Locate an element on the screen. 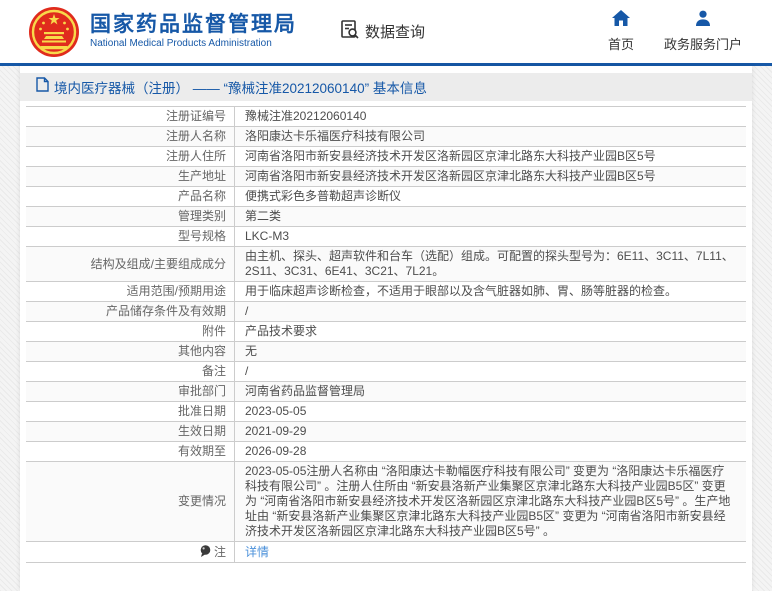  row-label: 变更情况 is located at coordinates (201, 501).